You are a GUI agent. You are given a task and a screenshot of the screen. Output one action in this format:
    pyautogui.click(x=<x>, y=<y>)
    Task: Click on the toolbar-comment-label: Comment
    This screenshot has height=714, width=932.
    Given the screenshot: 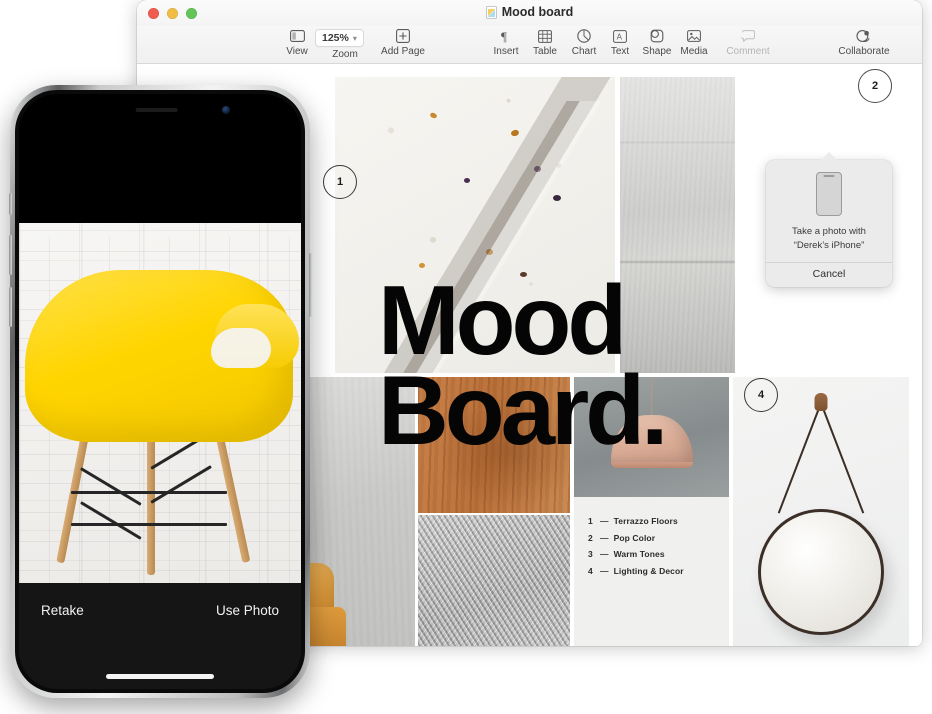 What is the action you would take?
    pyautogui.click(x=748, y=51)
    